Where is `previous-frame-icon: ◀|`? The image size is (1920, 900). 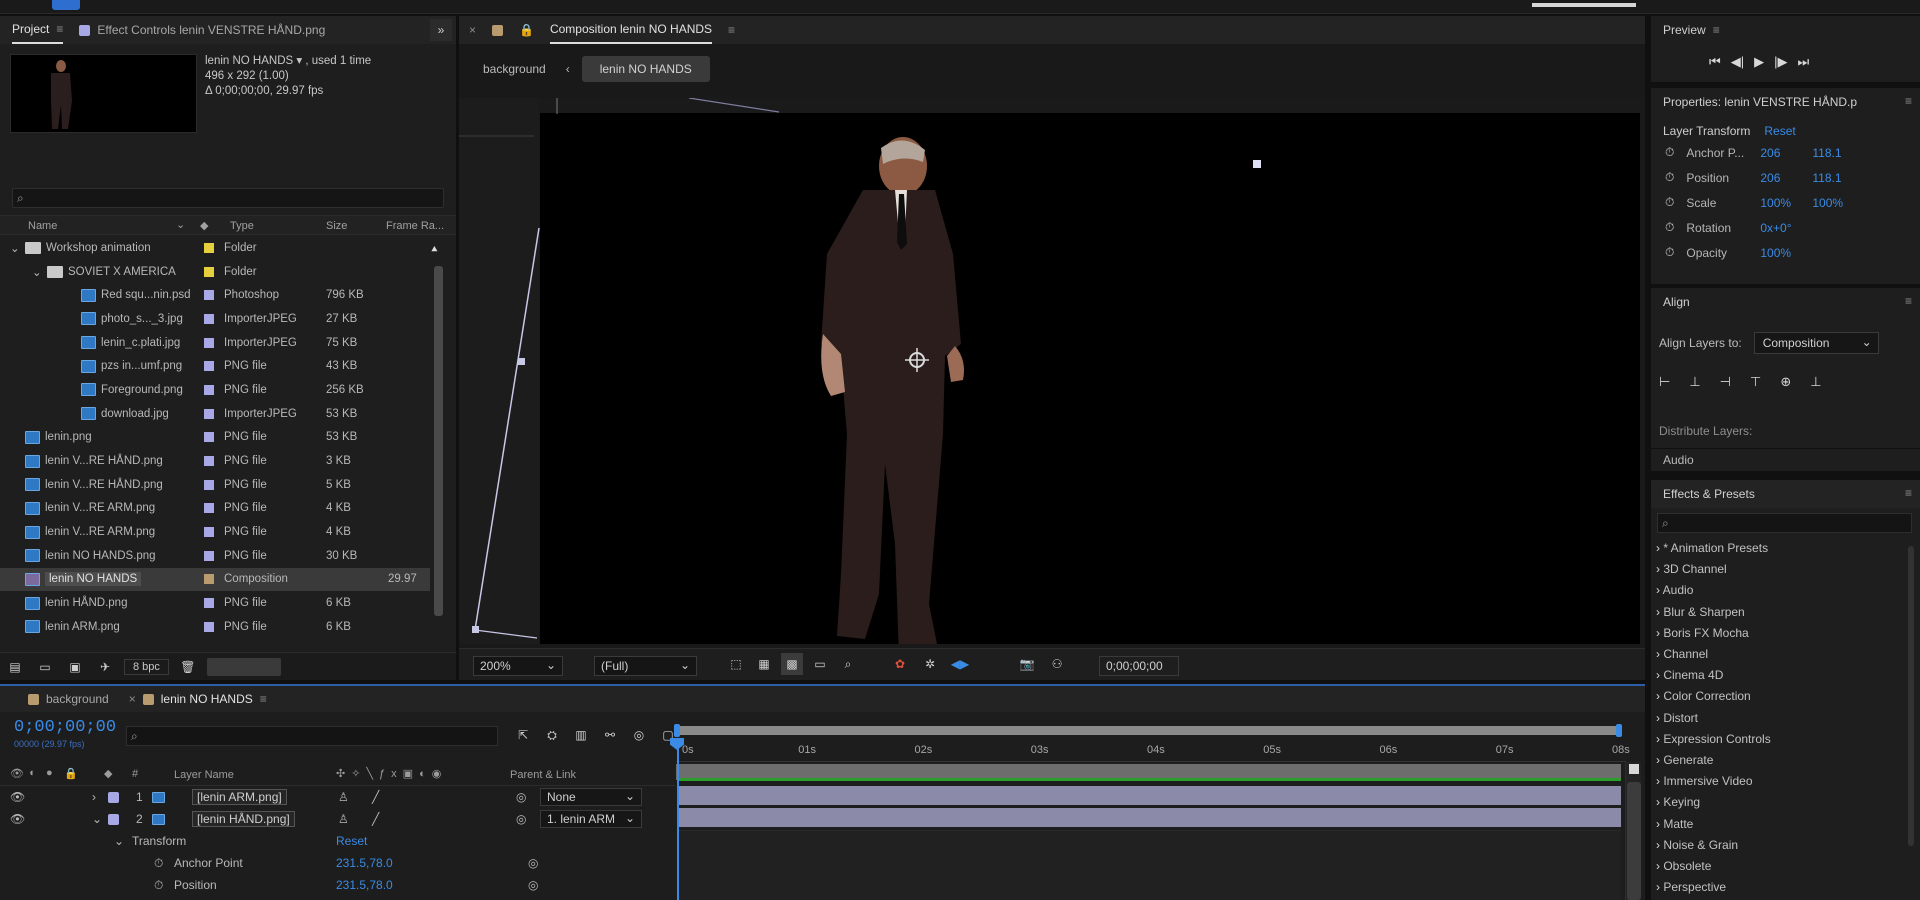 previous-frame-icon: ◀| is located at coordinates (1737, 62).